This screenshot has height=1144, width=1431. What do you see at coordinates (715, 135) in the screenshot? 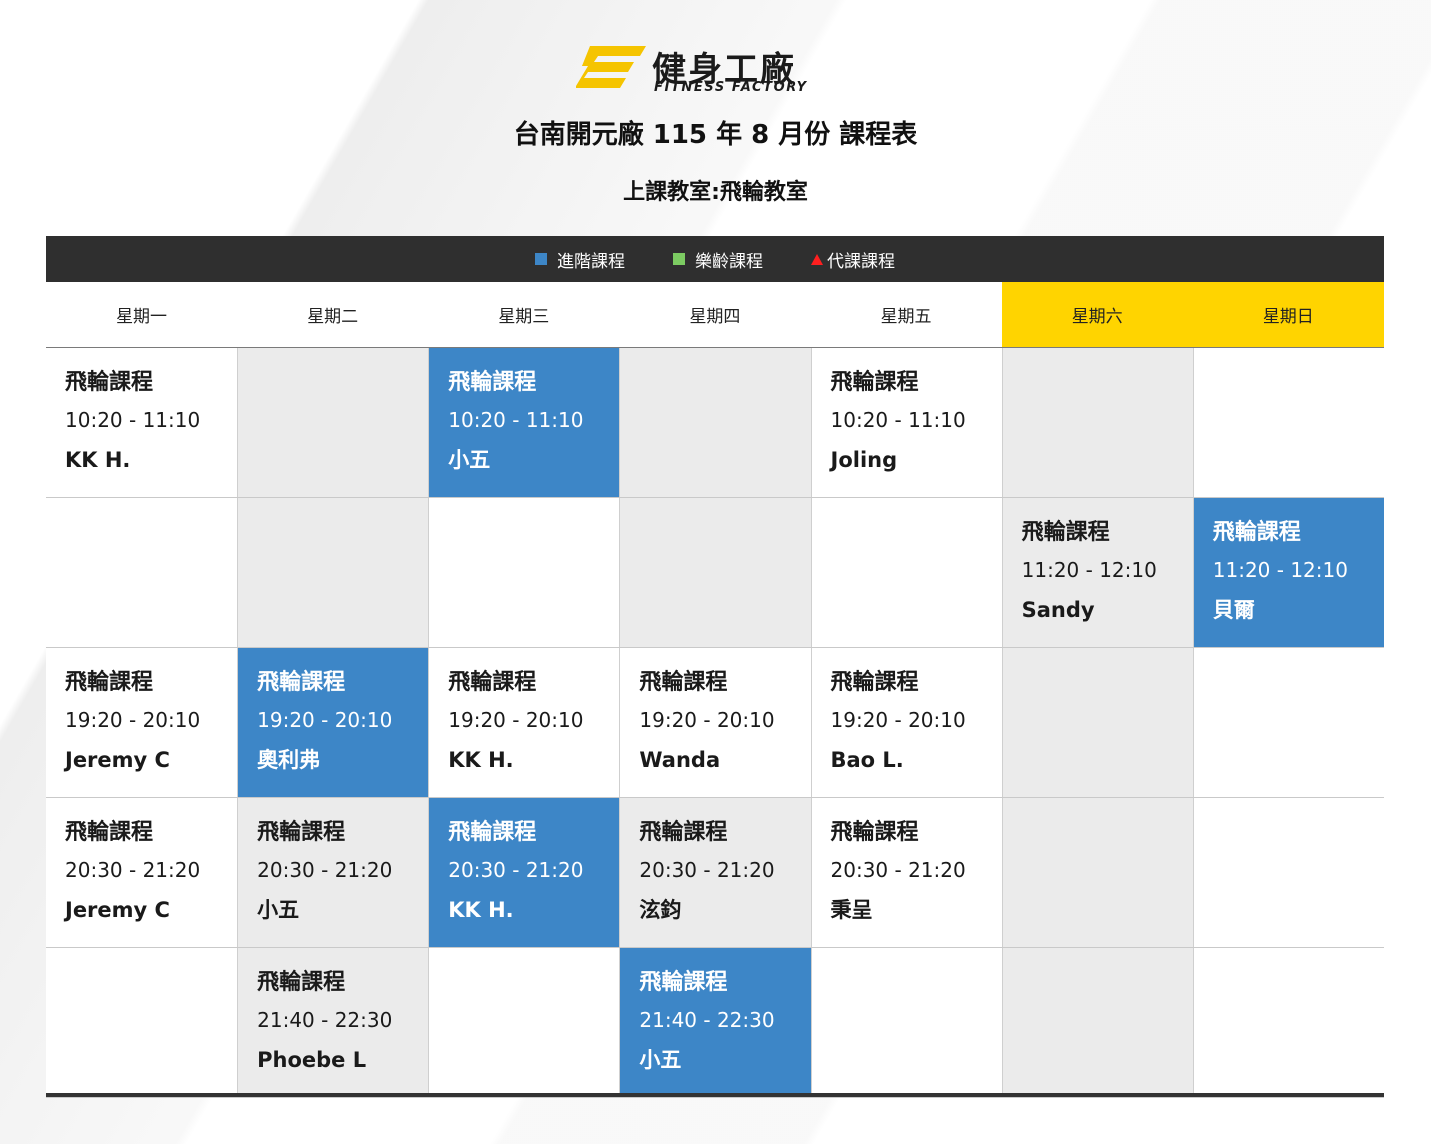
I see `page-title: 台南開元廠 115 年 8 月份 課程表` at bounding box center [715, 135].